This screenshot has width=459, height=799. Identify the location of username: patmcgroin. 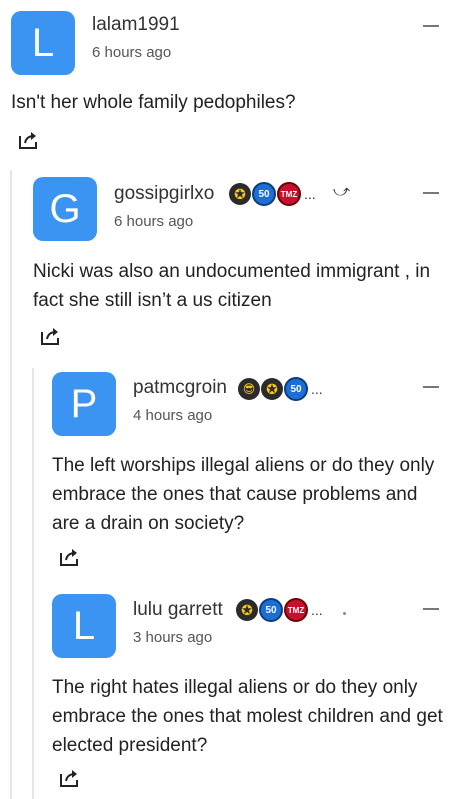
(180, 388).